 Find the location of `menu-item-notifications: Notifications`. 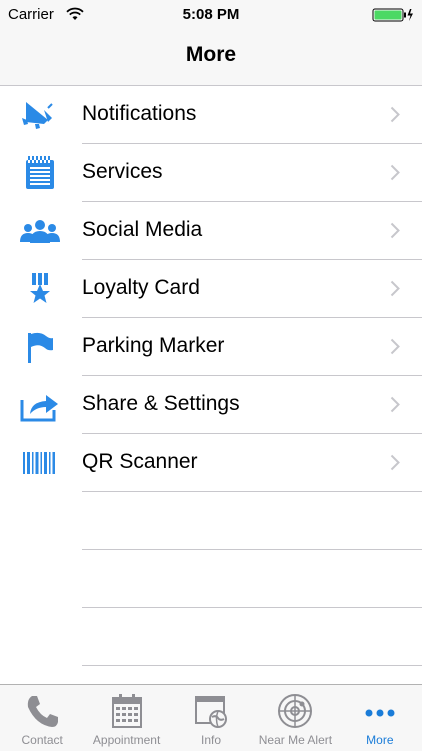

menu-item-notifications: Notifications is located at coordinates (211, 115).